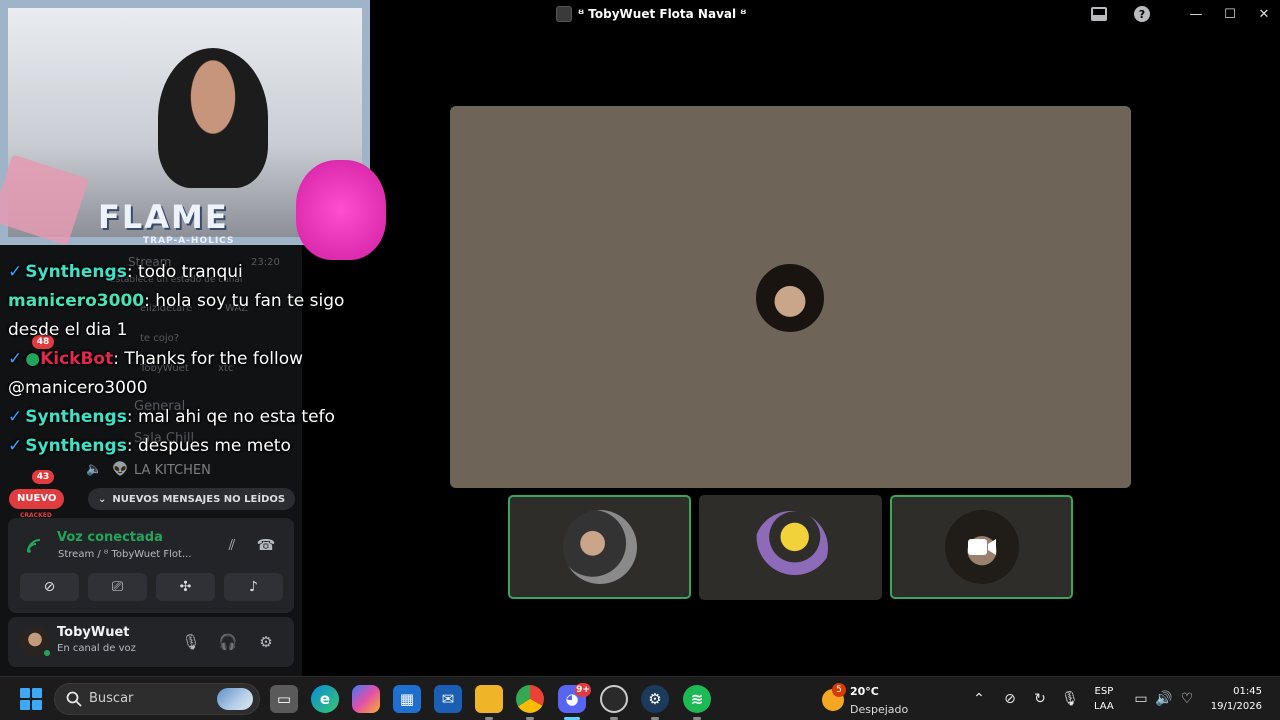 This screenshot has height=720, width=1280. Describe the element at coordinates (1164, 699) in the screenshot. I see `volume-icon: 🔊` at that location.